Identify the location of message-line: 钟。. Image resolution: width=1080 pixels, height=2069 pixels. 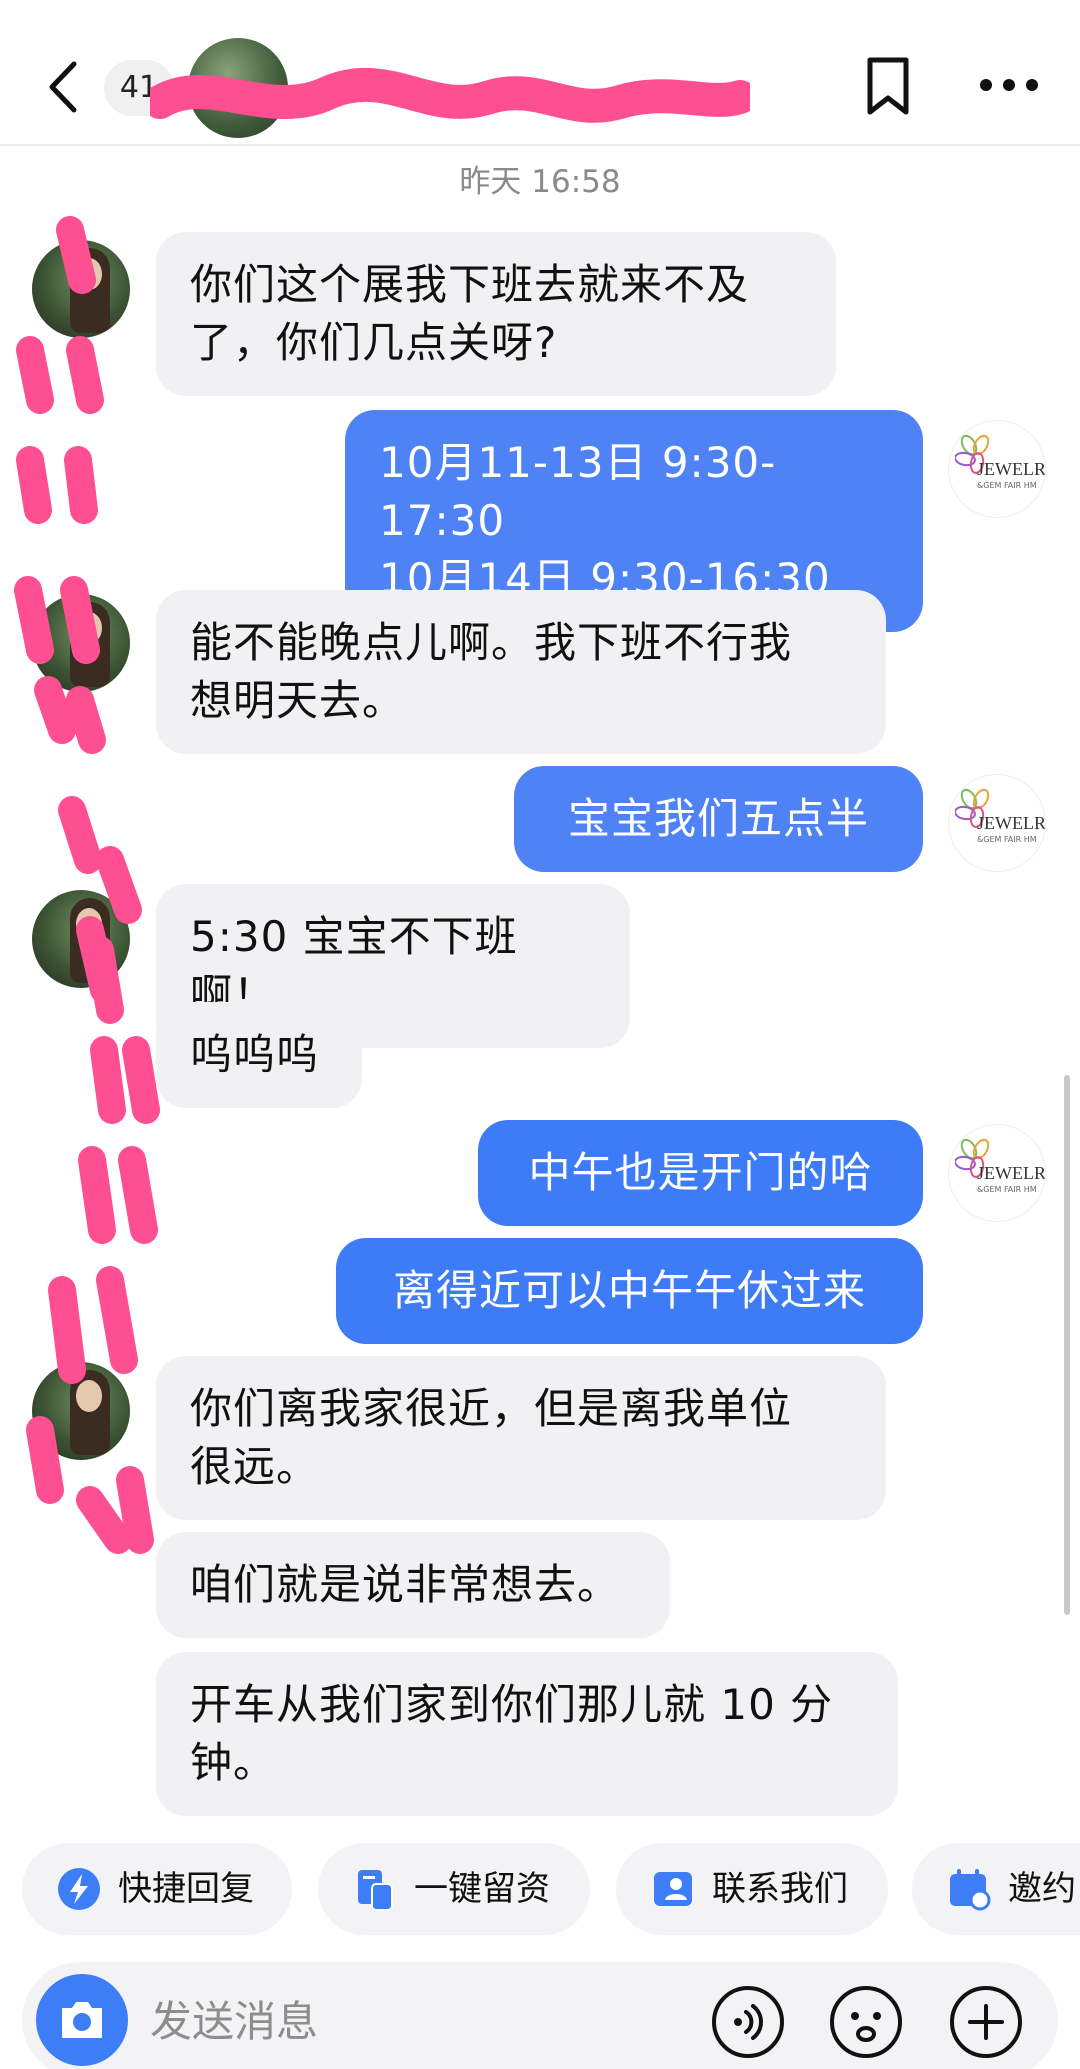
(233, 1762).